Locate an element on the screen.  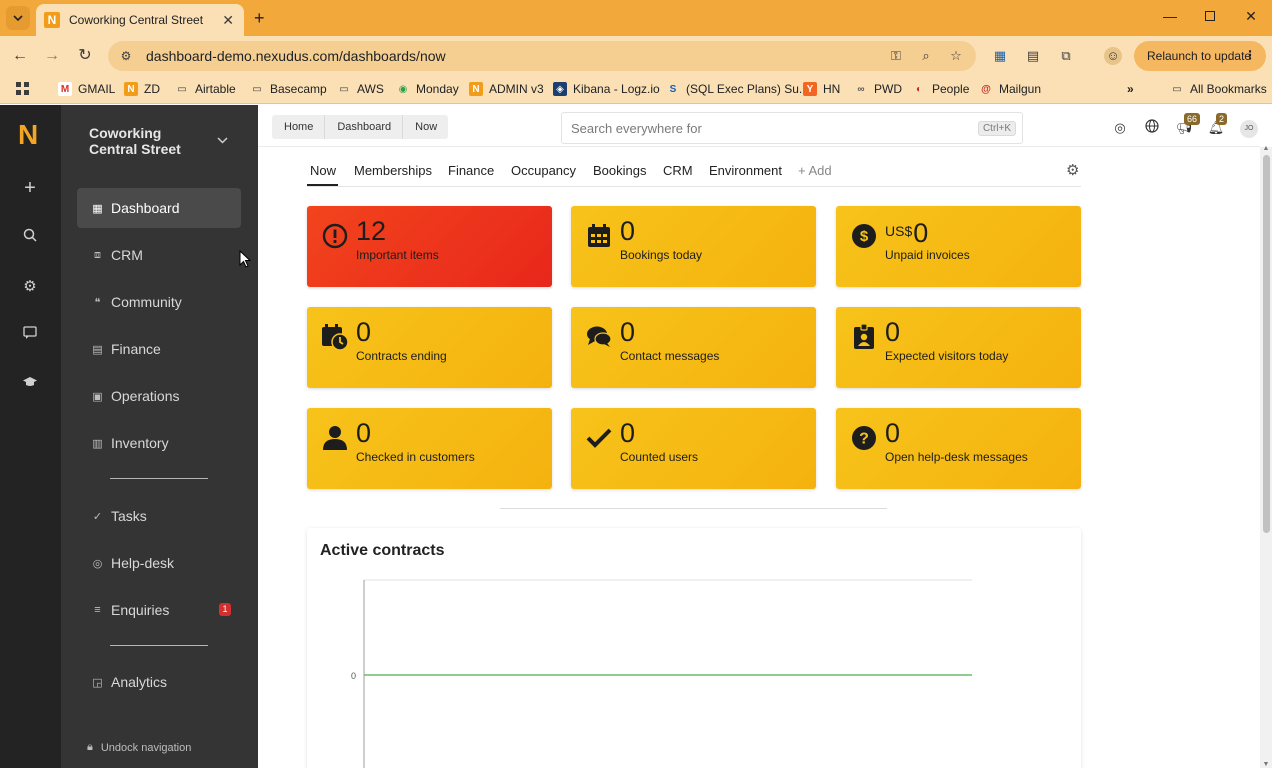
sidebar-item-analytics: ◲ Analytics is located at coordinates (159, 682).